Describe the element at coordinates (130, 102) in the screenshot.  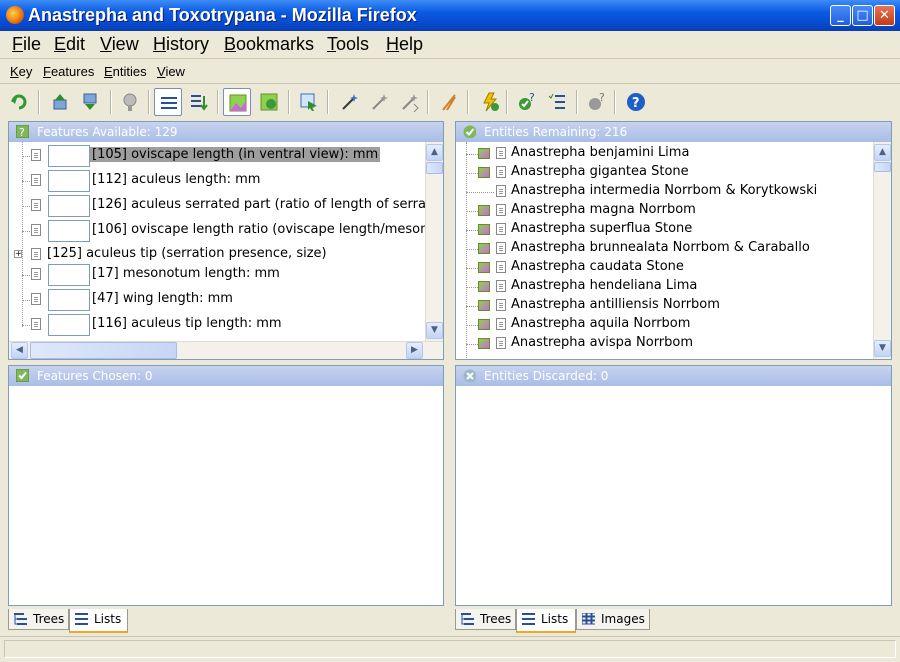
I see `find-icon` at that location.